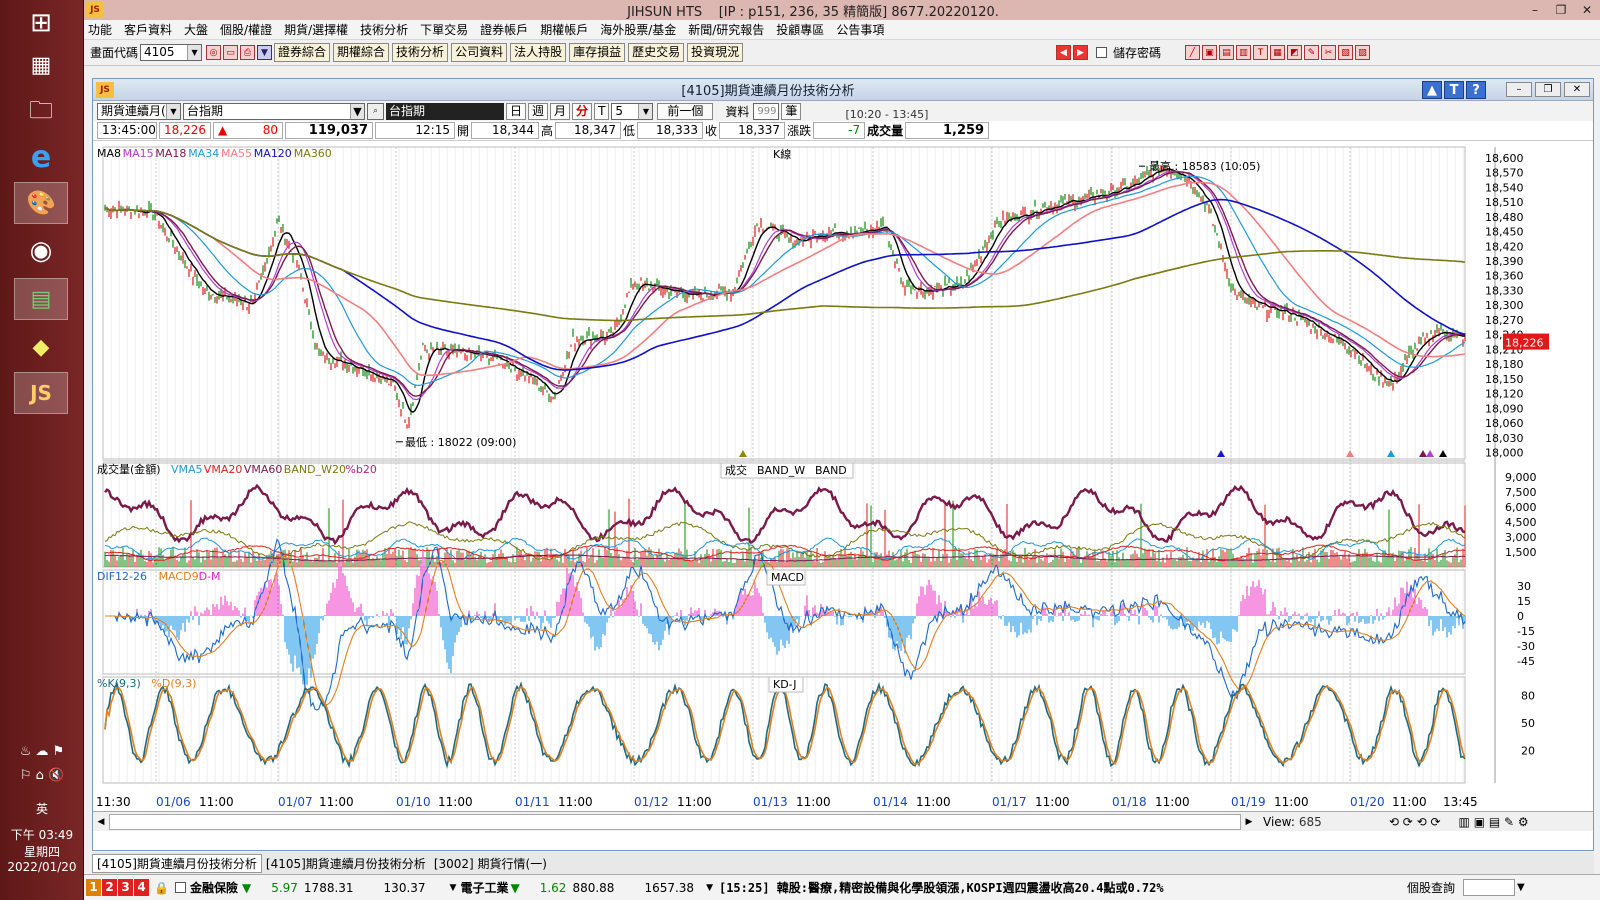 This screenshot has height=900, width=1600. What do you see at coordinates (709, 888) in the screenshot?
I see `ticker-dropdown-icon-2: ▼` at bounding box center [709, 888].